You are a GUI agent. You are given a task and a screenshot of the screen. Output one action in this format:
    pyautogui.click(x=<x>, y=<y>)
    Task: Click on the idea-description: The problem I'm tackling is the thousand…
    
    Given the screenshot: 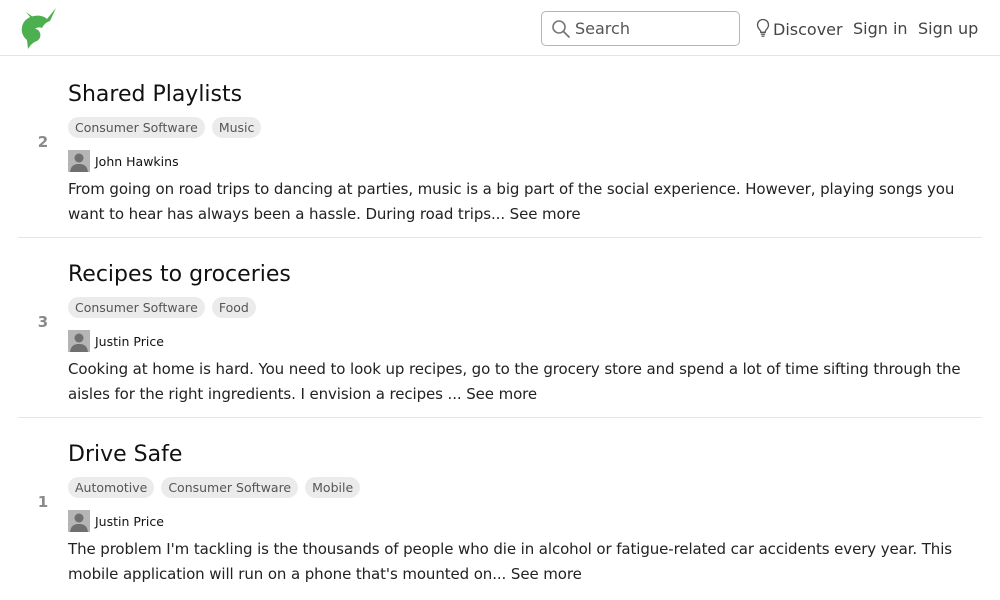 What is the action you would take?
    pyautogui.click(x=527, y=562)
    